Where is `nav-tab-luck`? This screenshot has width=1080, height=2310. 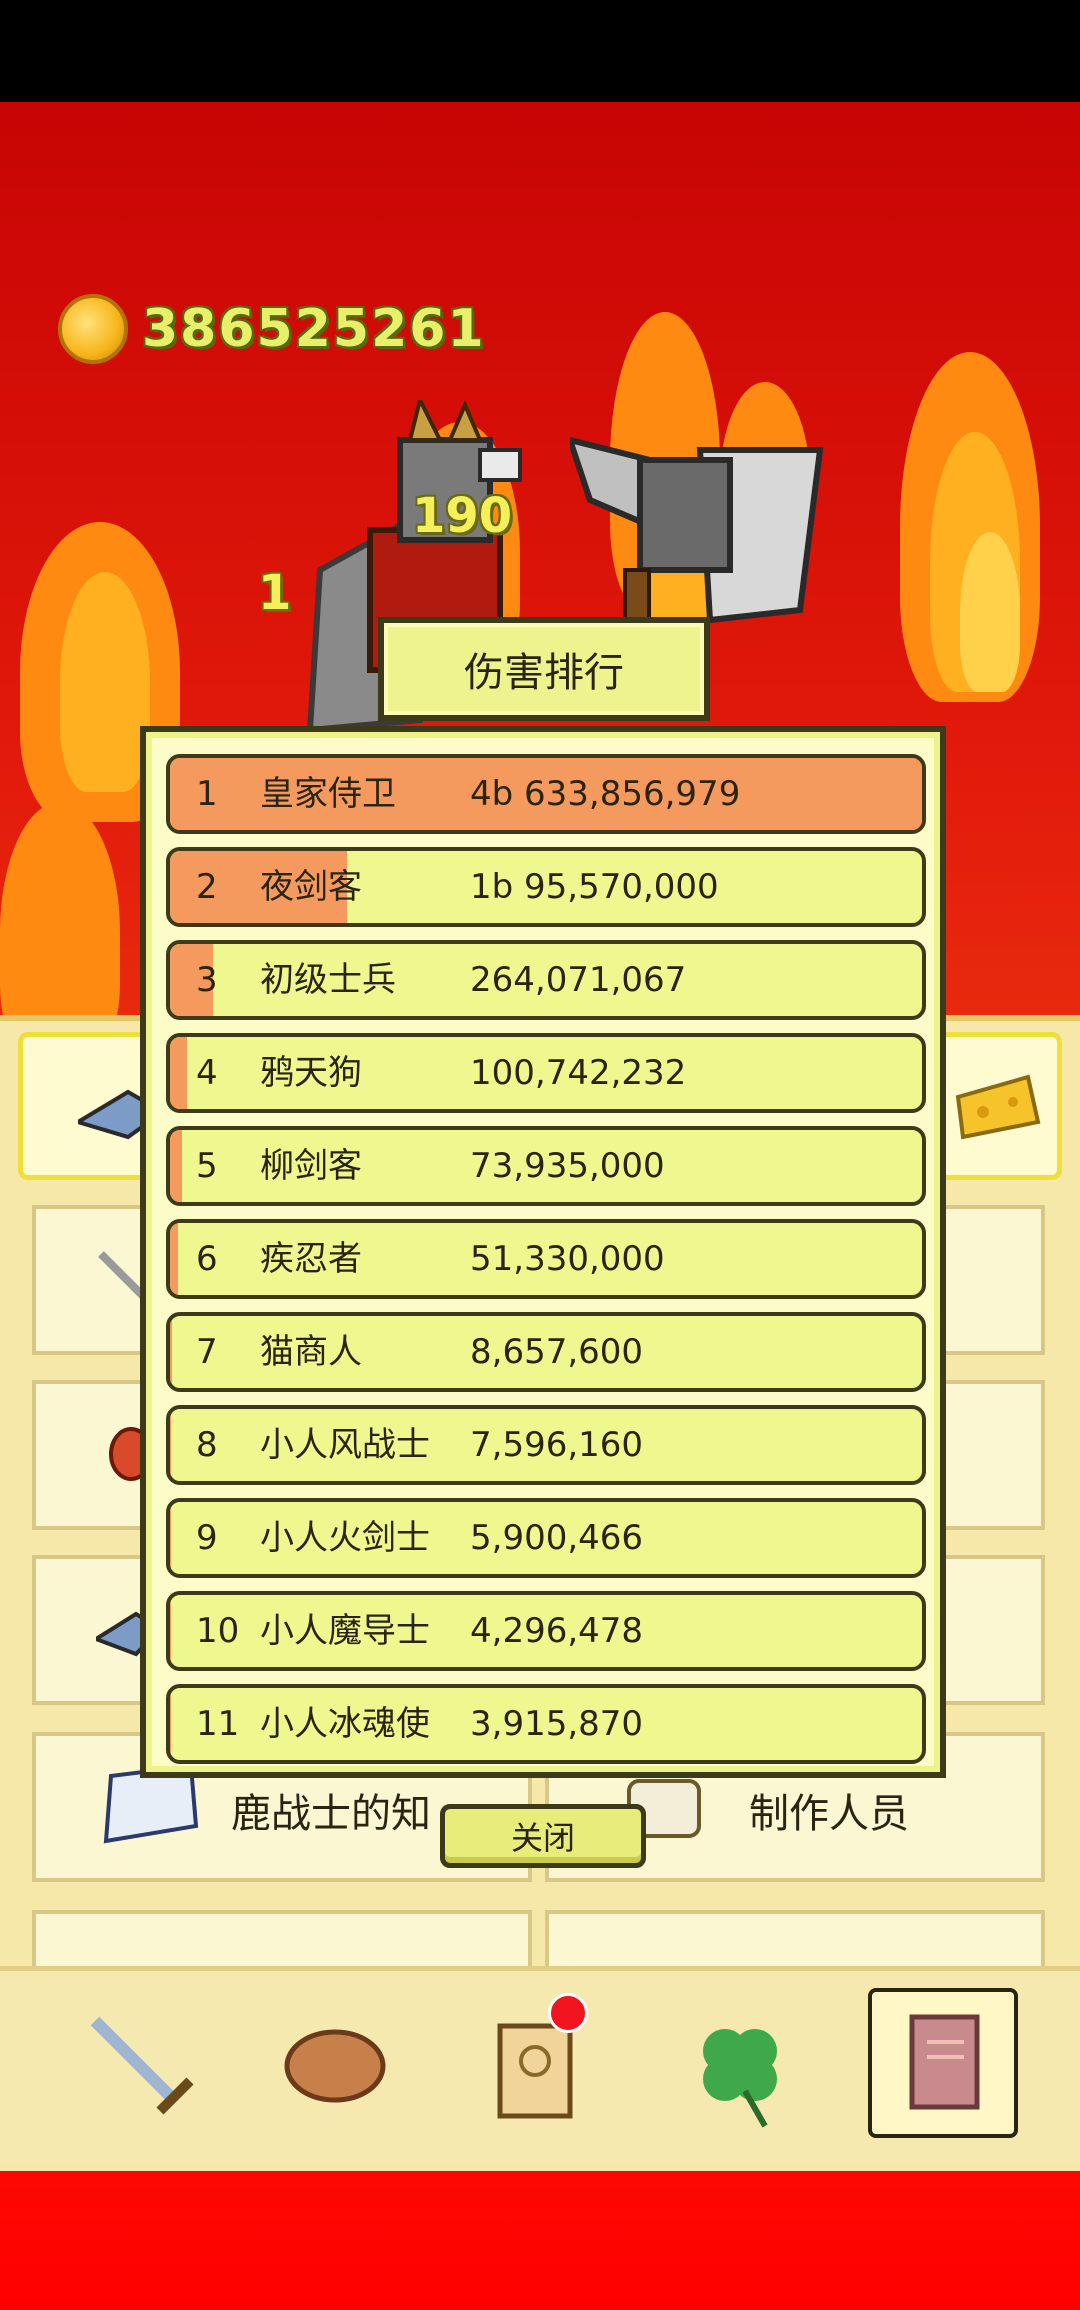
nav-tab-luck is located at coordinates (740, 2066).